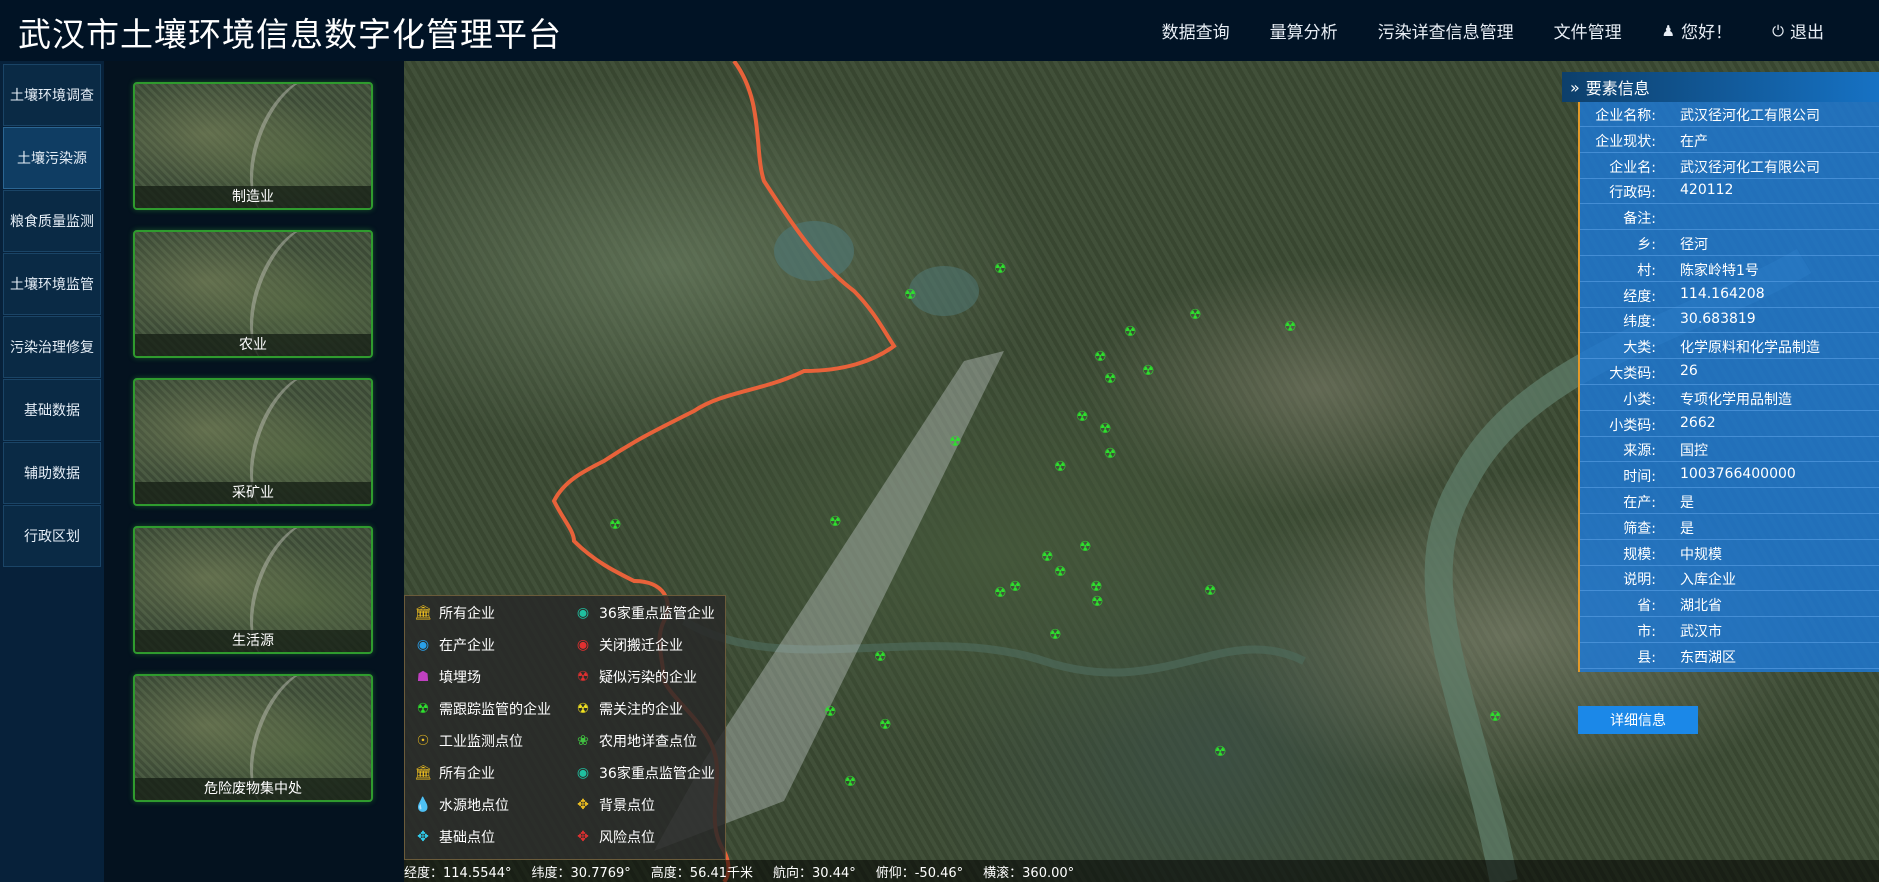  What do you see at coordinates (423, 805) in the screenshot?
I see `water-drop-icon: 💧` at bounding box center [423, 805].